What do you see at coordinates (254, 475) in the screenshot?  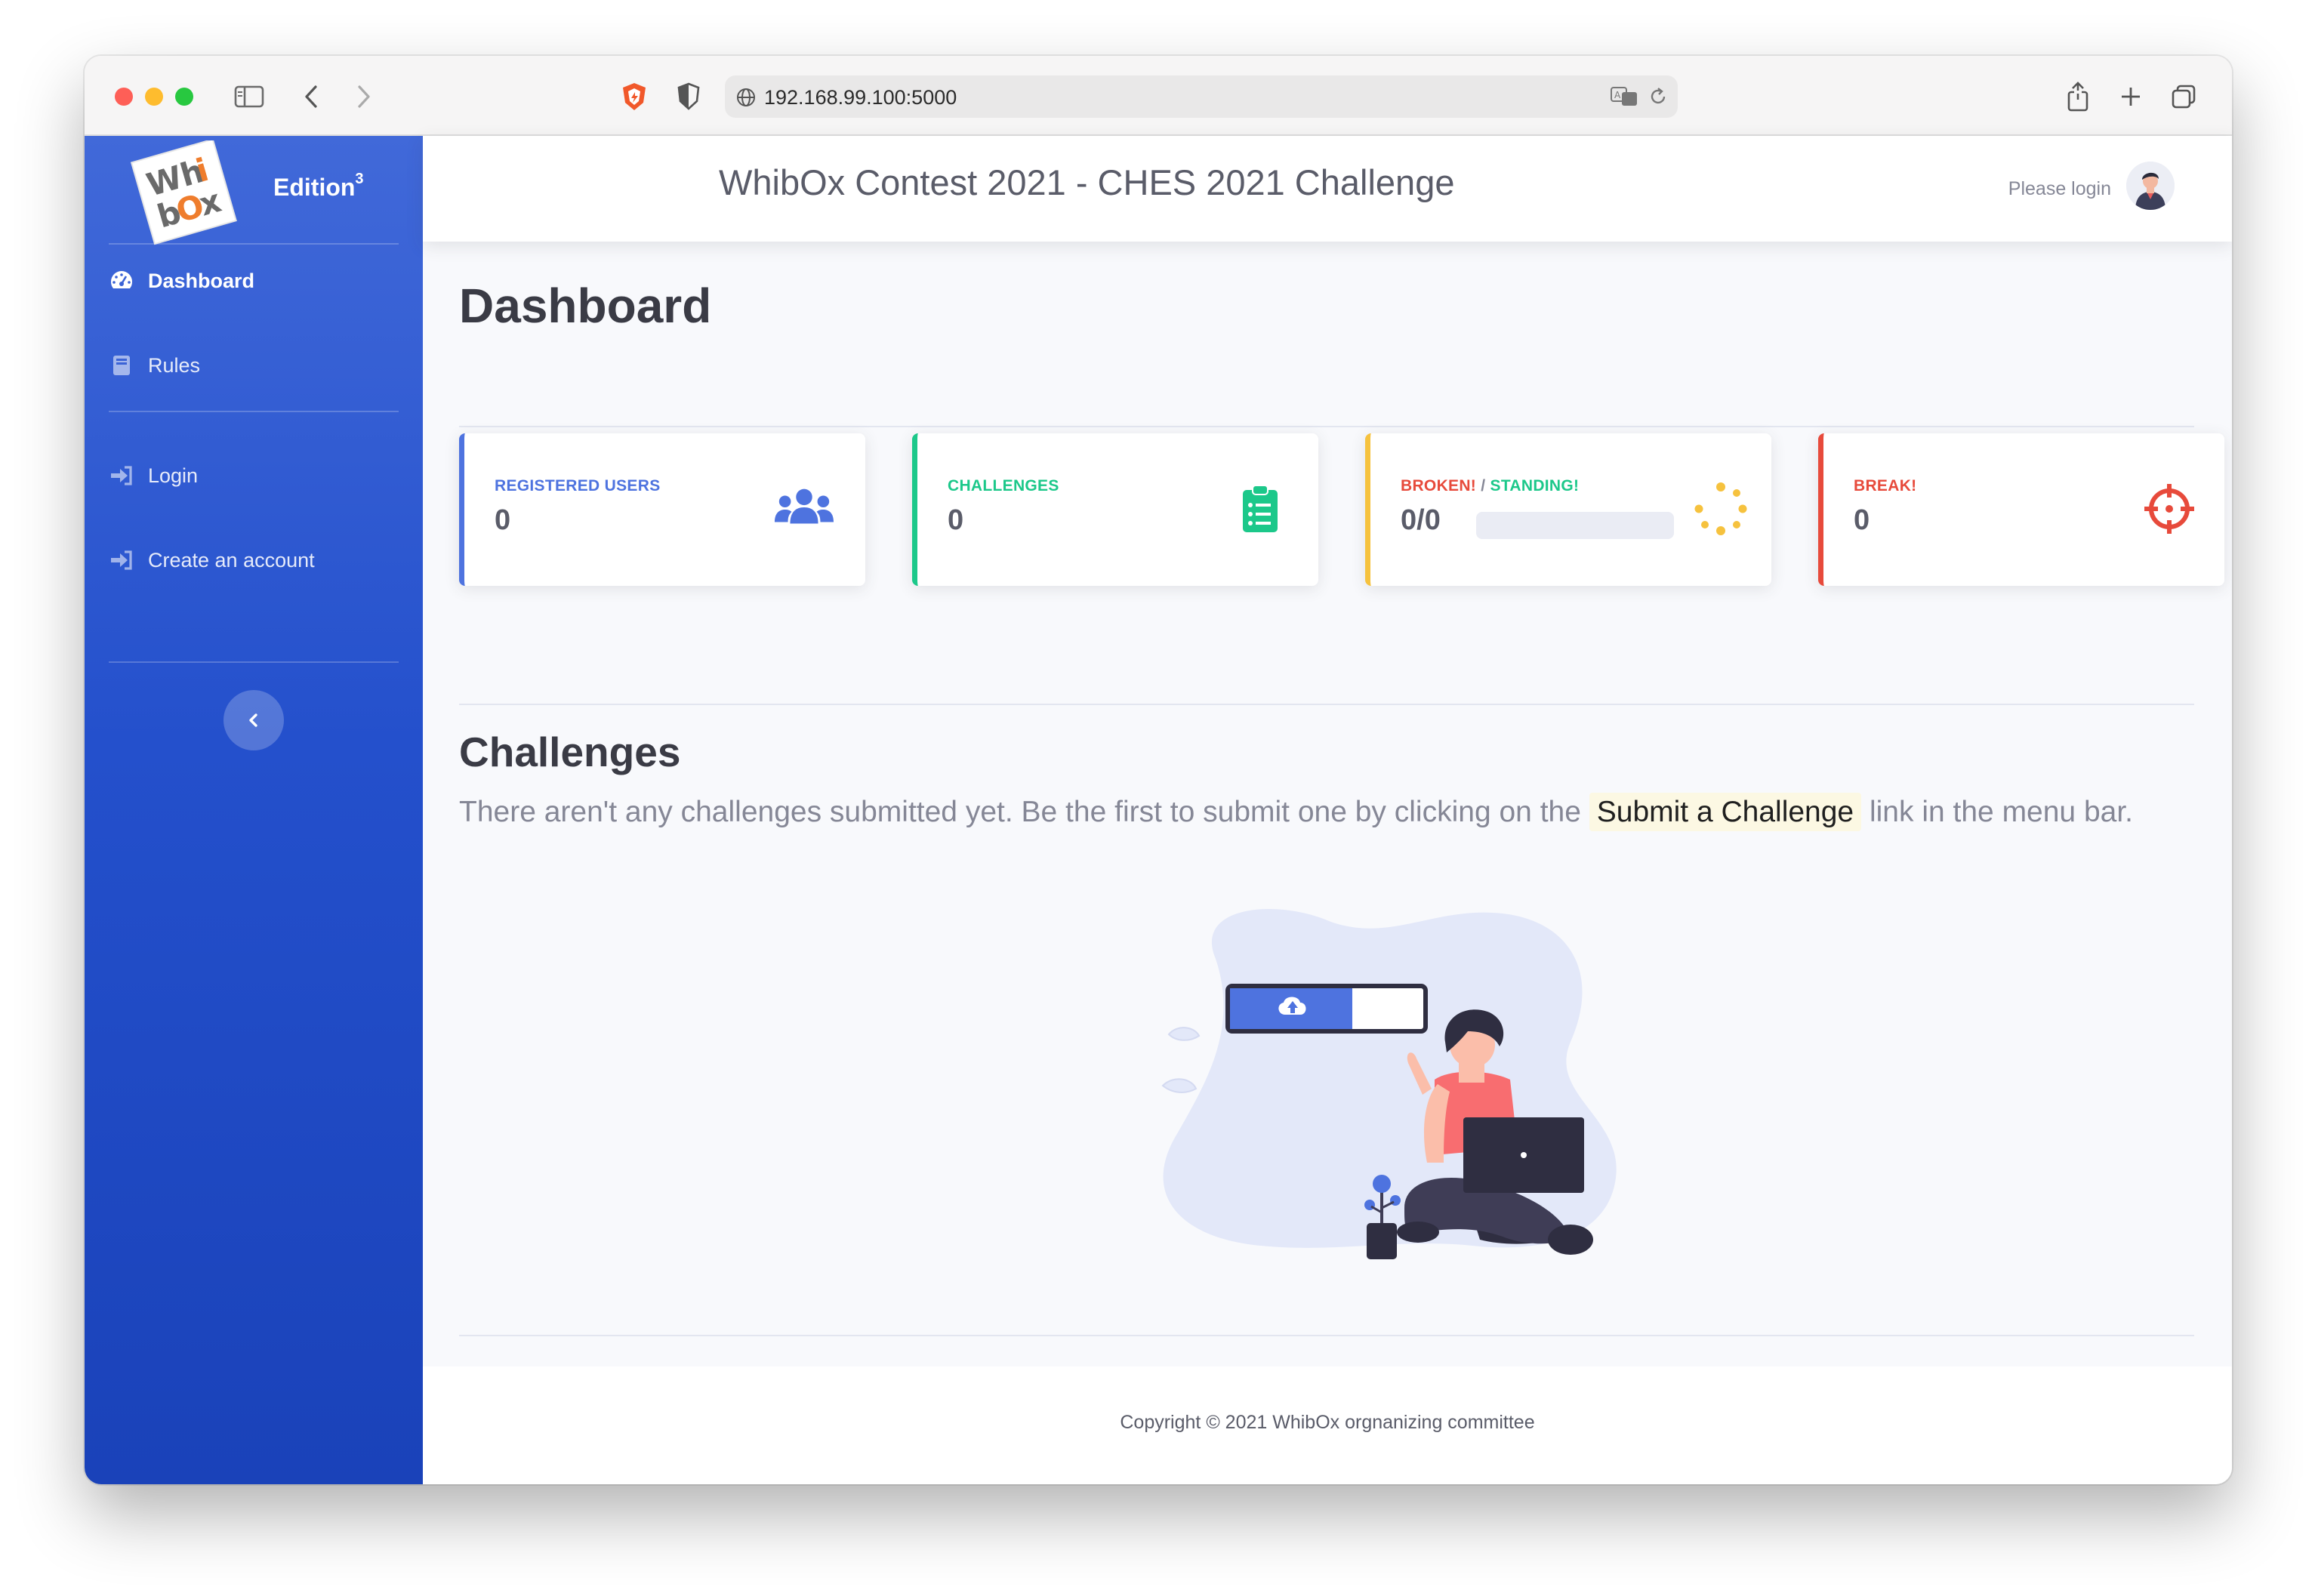 I see `sidebar-item-login: Login` at bounding box center [254, 475].